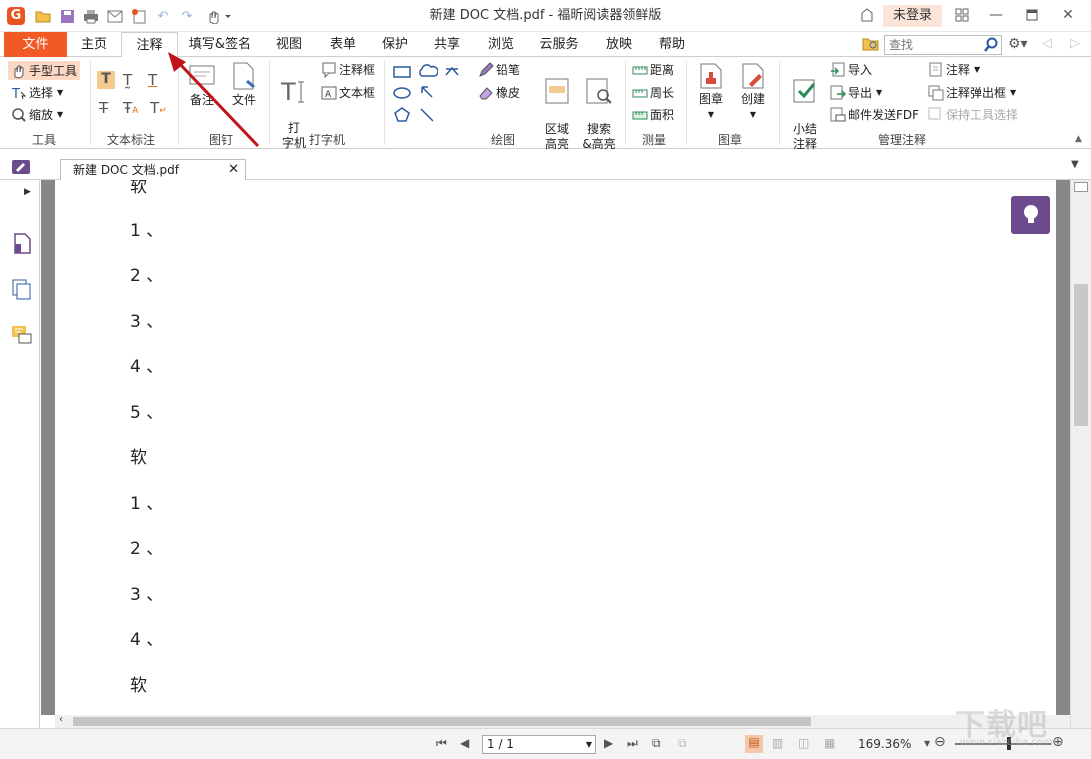 Image resolution: width=1091 pixels, height=759 pixels. I want to click on page-number-field: 1 / 1 ▼, so click(539, 744).